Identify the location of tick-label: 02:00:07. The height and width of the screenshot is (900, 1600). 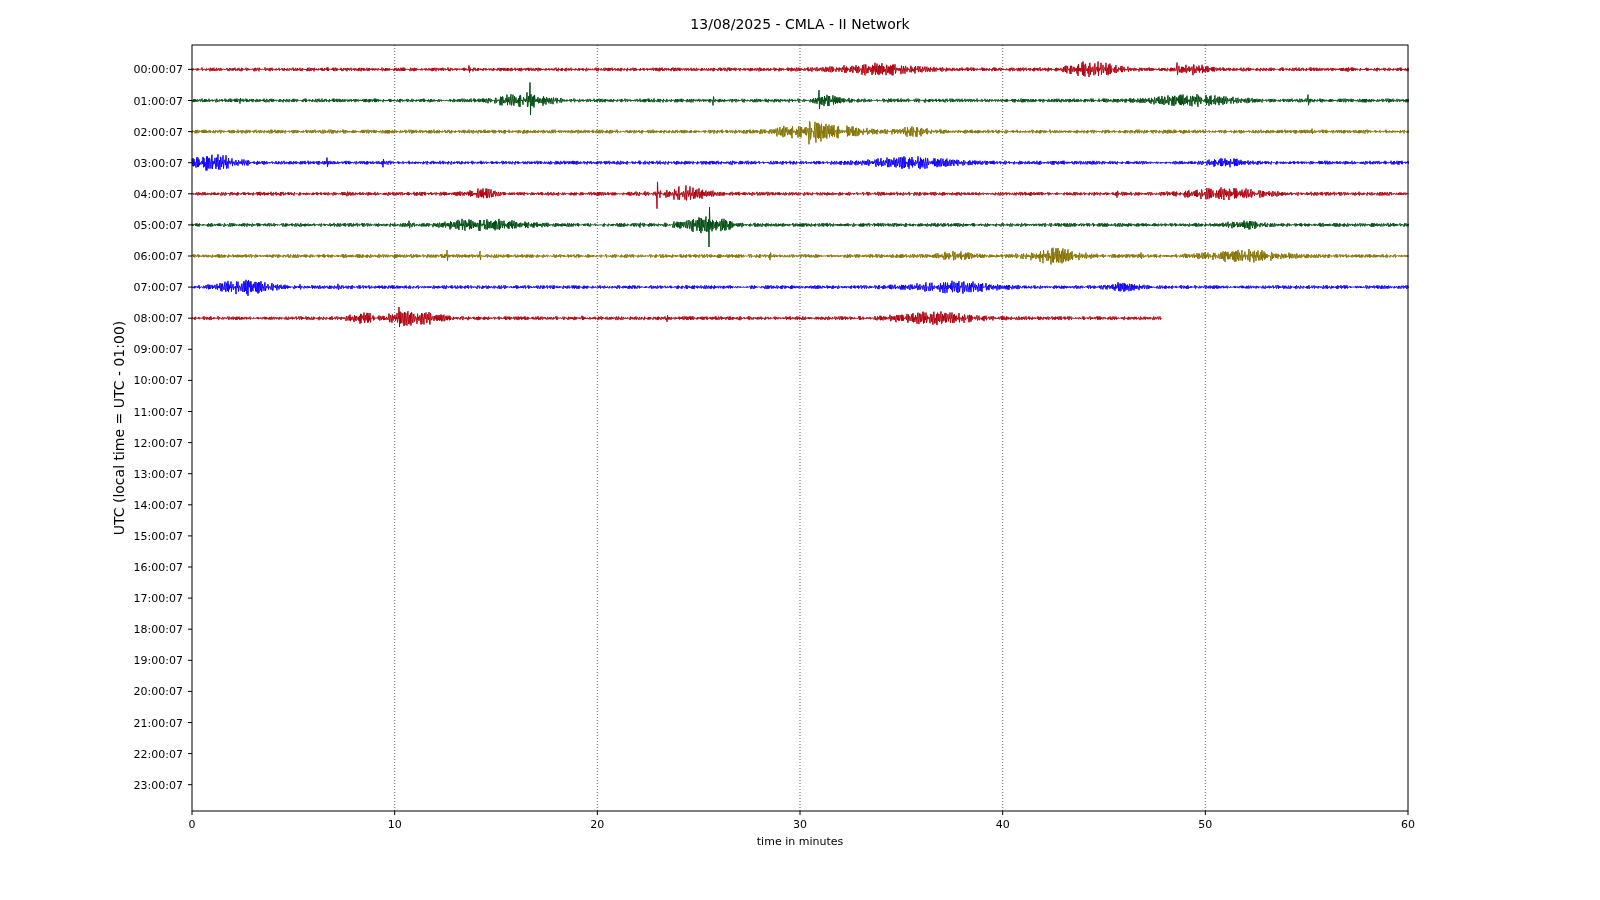
(158, 132).